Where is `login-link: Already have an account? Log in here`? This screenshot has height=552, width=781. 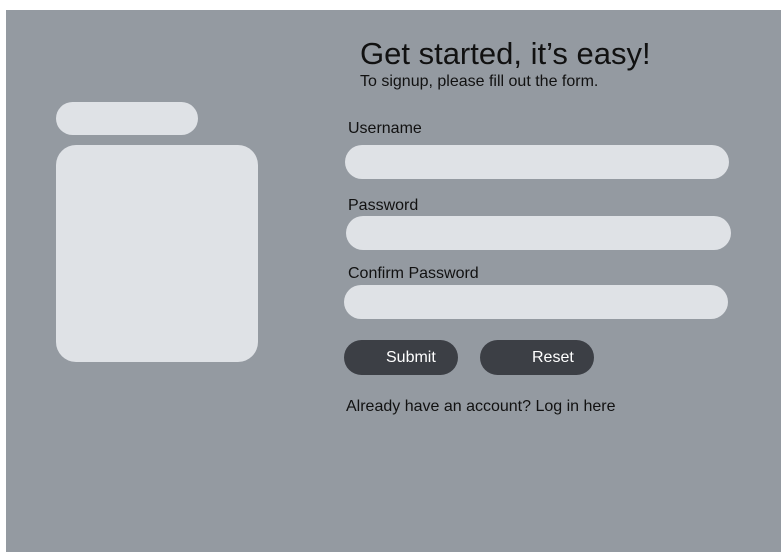
login-link: Already have an account? Log in here is located at coordinates (481, 407).